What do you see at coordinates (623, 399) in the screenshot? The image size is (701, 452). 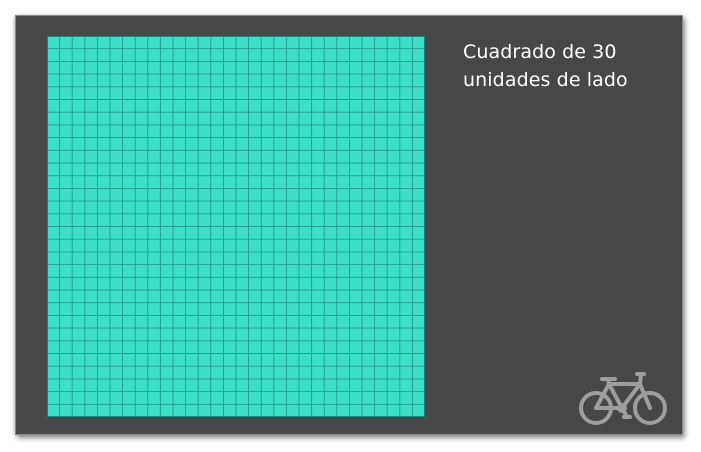 I see `bicycle-icon` at bounding box center [623, 399].